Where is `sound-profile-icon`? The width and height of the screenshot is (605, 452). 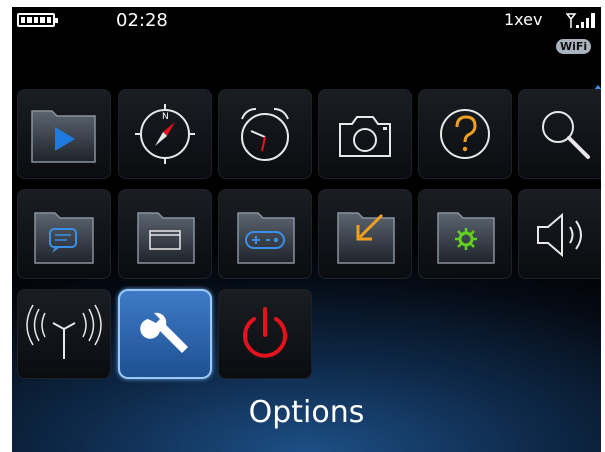
sound-profile-icon is located at coordinates (559, 234).